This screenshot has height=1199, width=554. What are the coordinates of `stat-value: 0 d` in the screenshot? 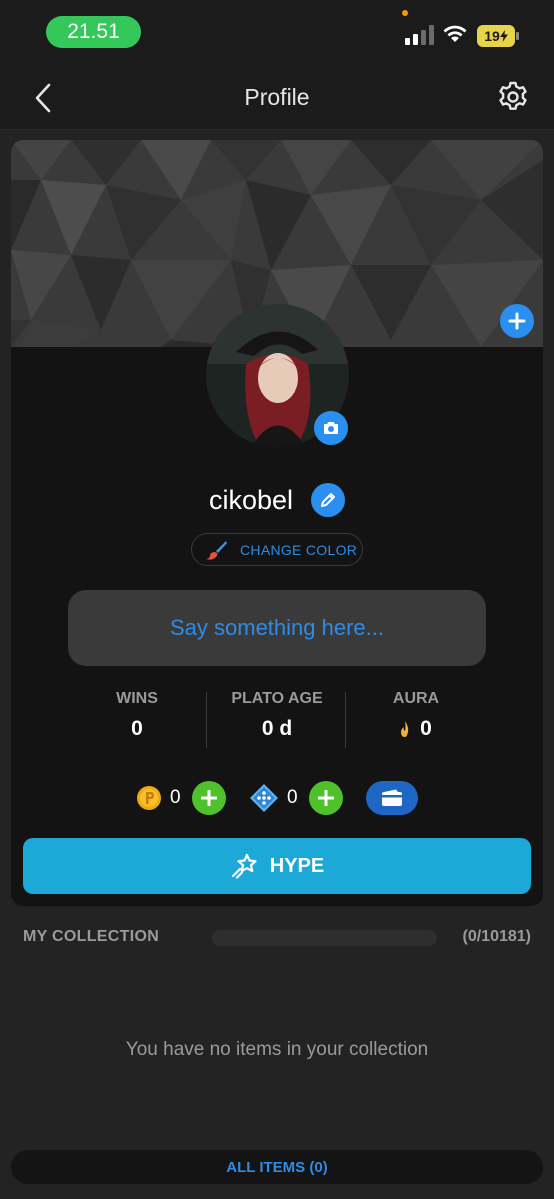 It's located at (277, 728).